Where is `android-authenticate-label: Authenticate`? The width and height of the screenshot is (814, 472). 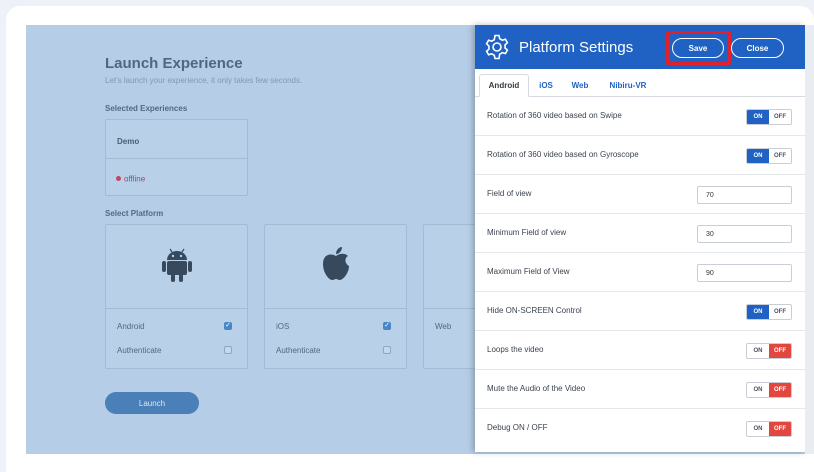
android-authenticate-label: Authenticate is located at coordinates (139, 350).